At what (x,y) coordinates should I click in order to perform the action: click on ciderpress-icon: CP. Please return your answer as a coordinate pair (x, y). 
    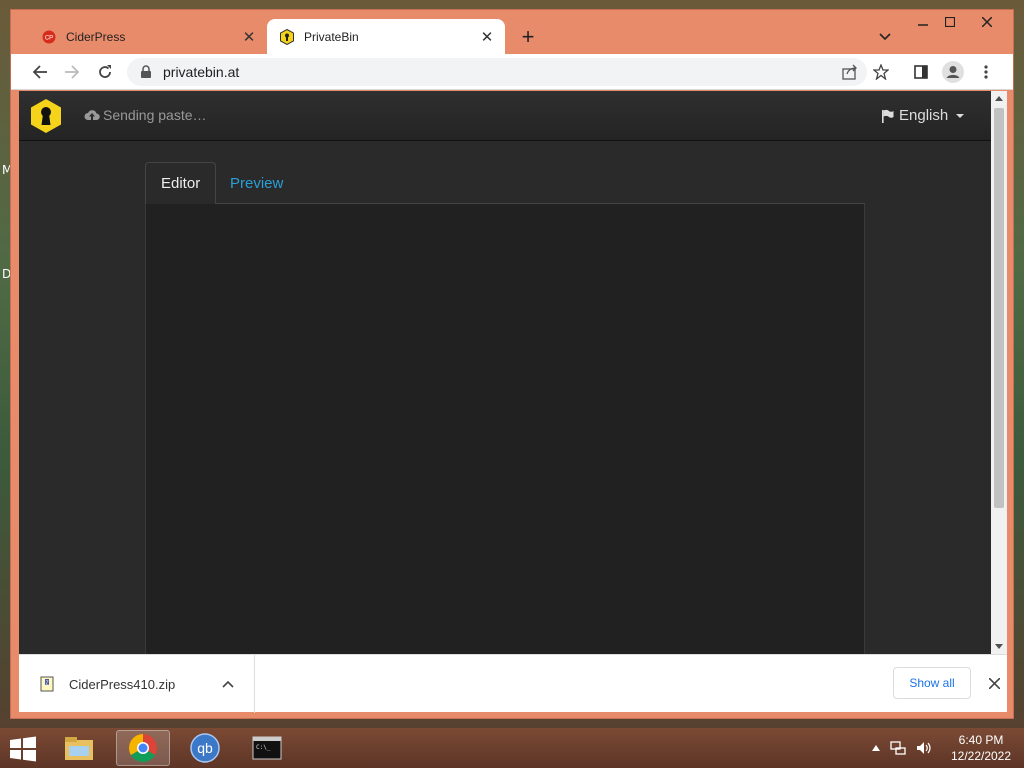
    Looking at the image, I should click on (49, 37).